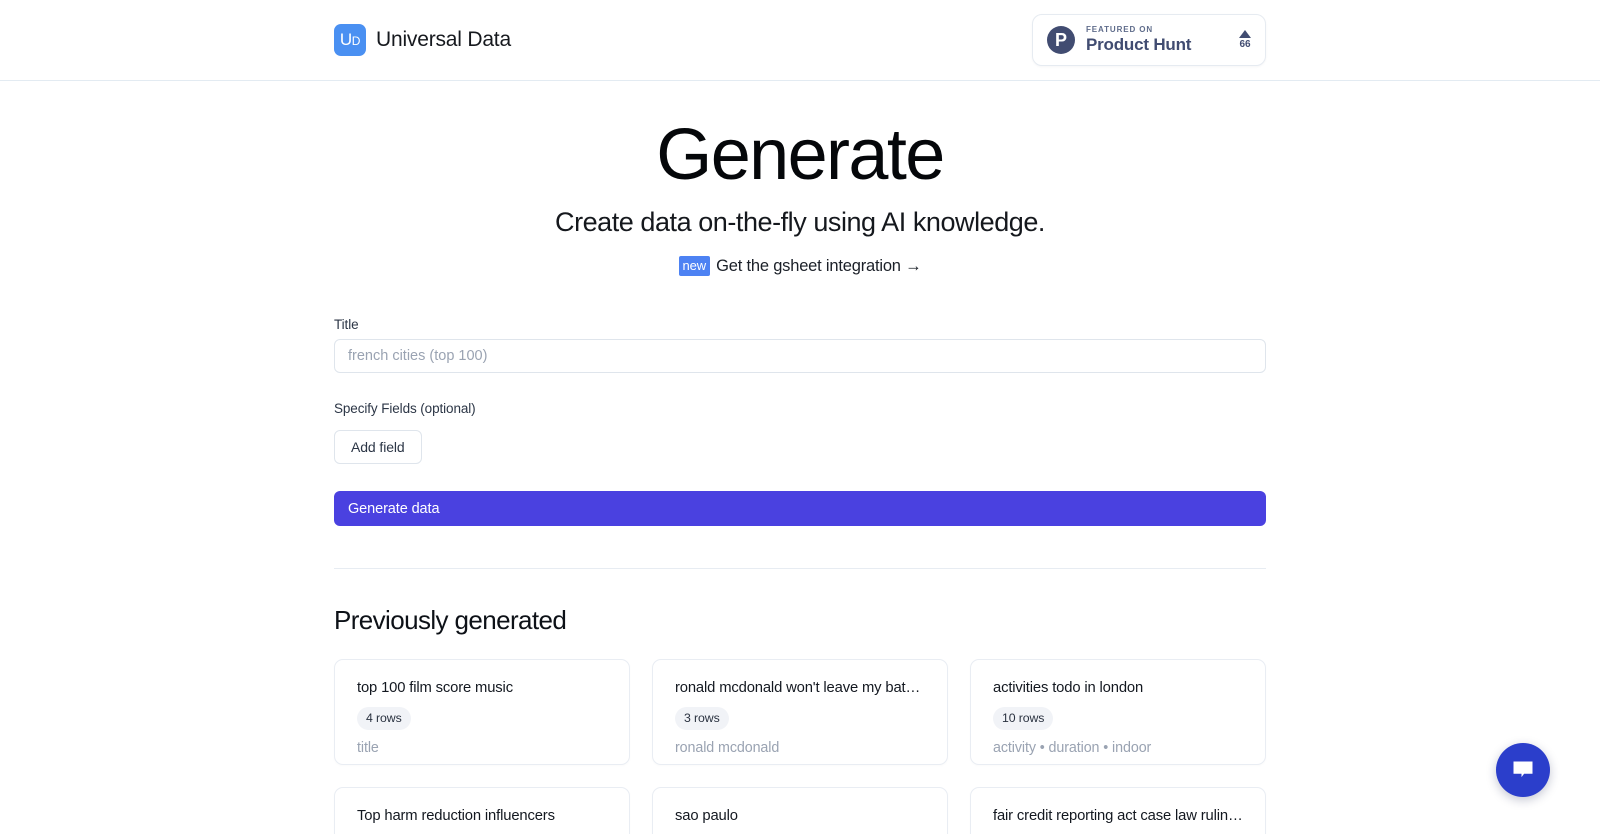 This screenshot has width=1600, height=834. I want to click on specify-fields-label: Specify Fields (optional), so click(405, 409).